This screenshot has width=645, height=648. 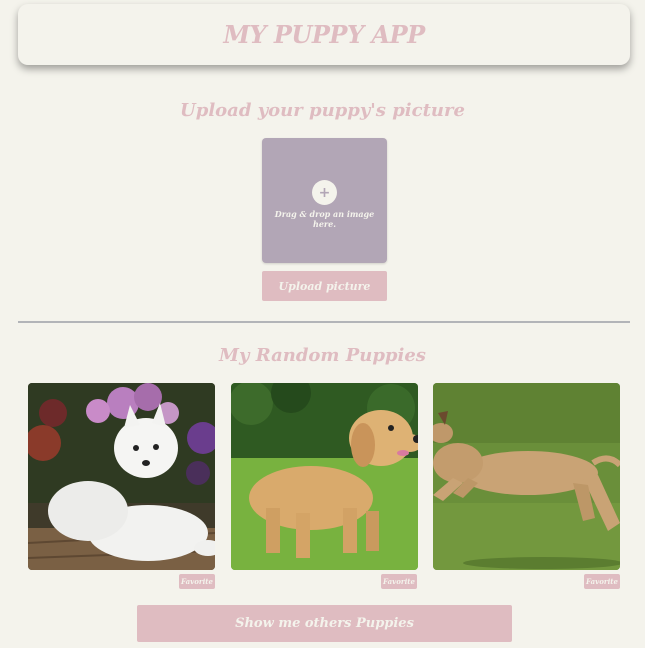 What do you see at coordinates (197, 581) in the screenshot?
I see `favorite-button-1: Favorite` at bounding box center [197, 581].